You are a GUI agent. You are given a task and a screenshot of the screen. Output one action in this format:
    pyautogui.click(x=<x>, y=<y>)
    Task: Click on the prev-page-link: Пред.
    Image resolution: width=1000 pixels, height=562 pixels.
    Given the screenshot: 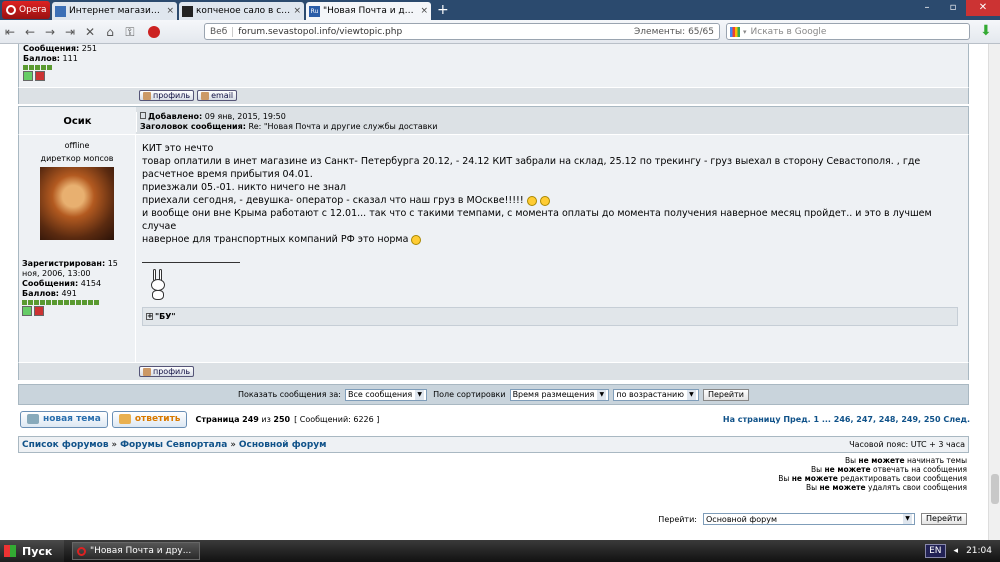 What is the action you would take?
    pyautogui.click(x=796, y=419)
    